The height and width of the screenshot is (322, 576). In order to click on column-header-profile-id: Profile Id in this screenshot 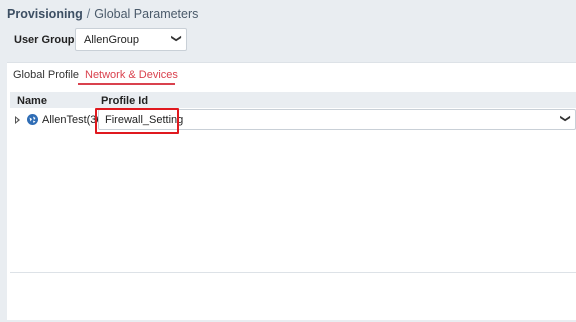, I will do `click(124, 101)`.